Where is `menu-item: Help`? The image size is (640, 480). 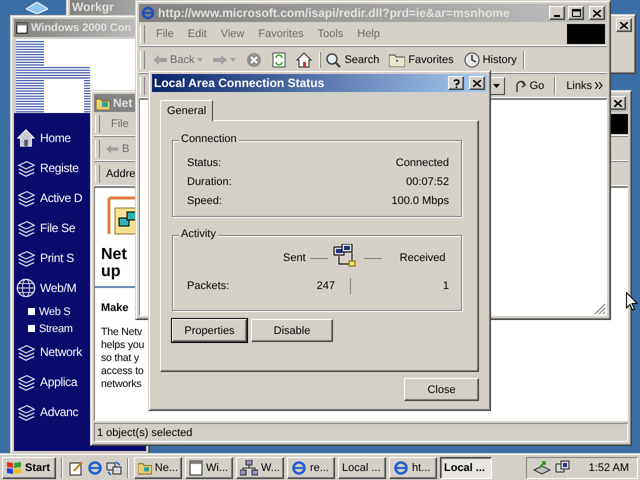 menu-item: Help is located at coordinates (368, 34).